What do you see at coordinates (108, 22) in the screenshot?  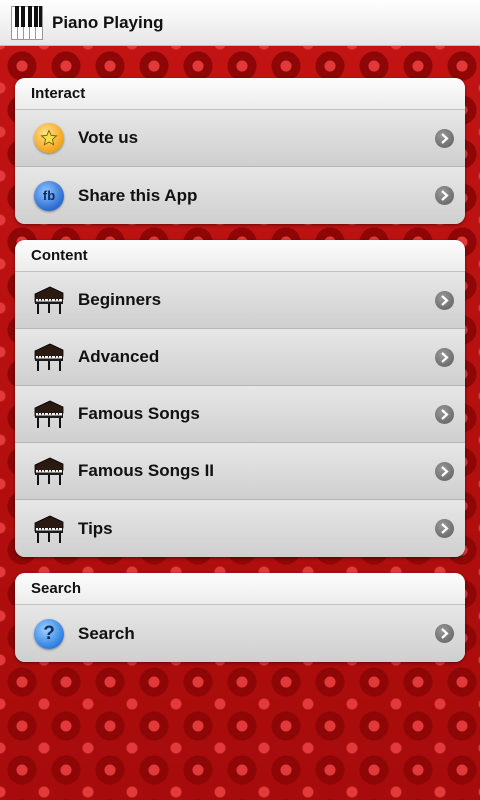 I see `app-title: Piano Playing` at bounding box center [108, 22].